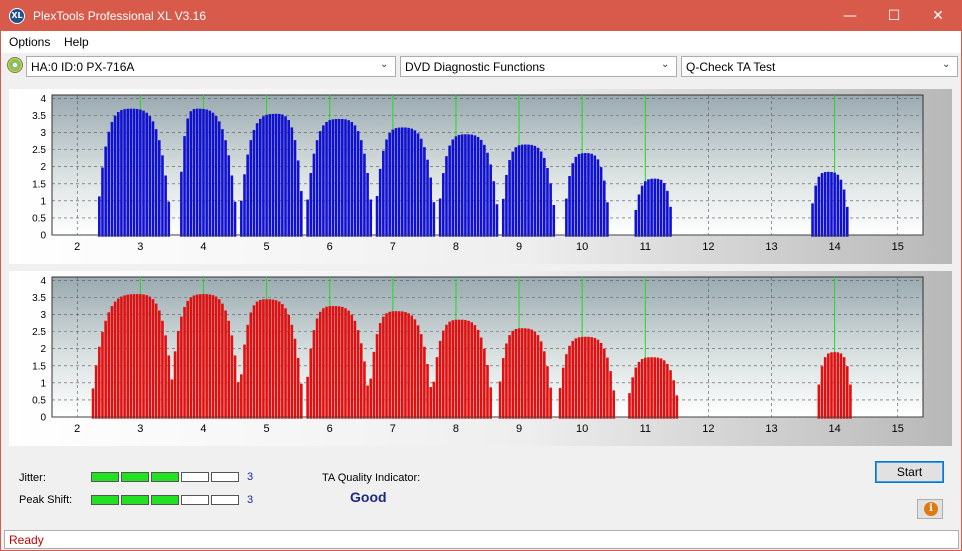  I want to click on peak-shift-chart-x-tick-label: 7, so click(393, 429).